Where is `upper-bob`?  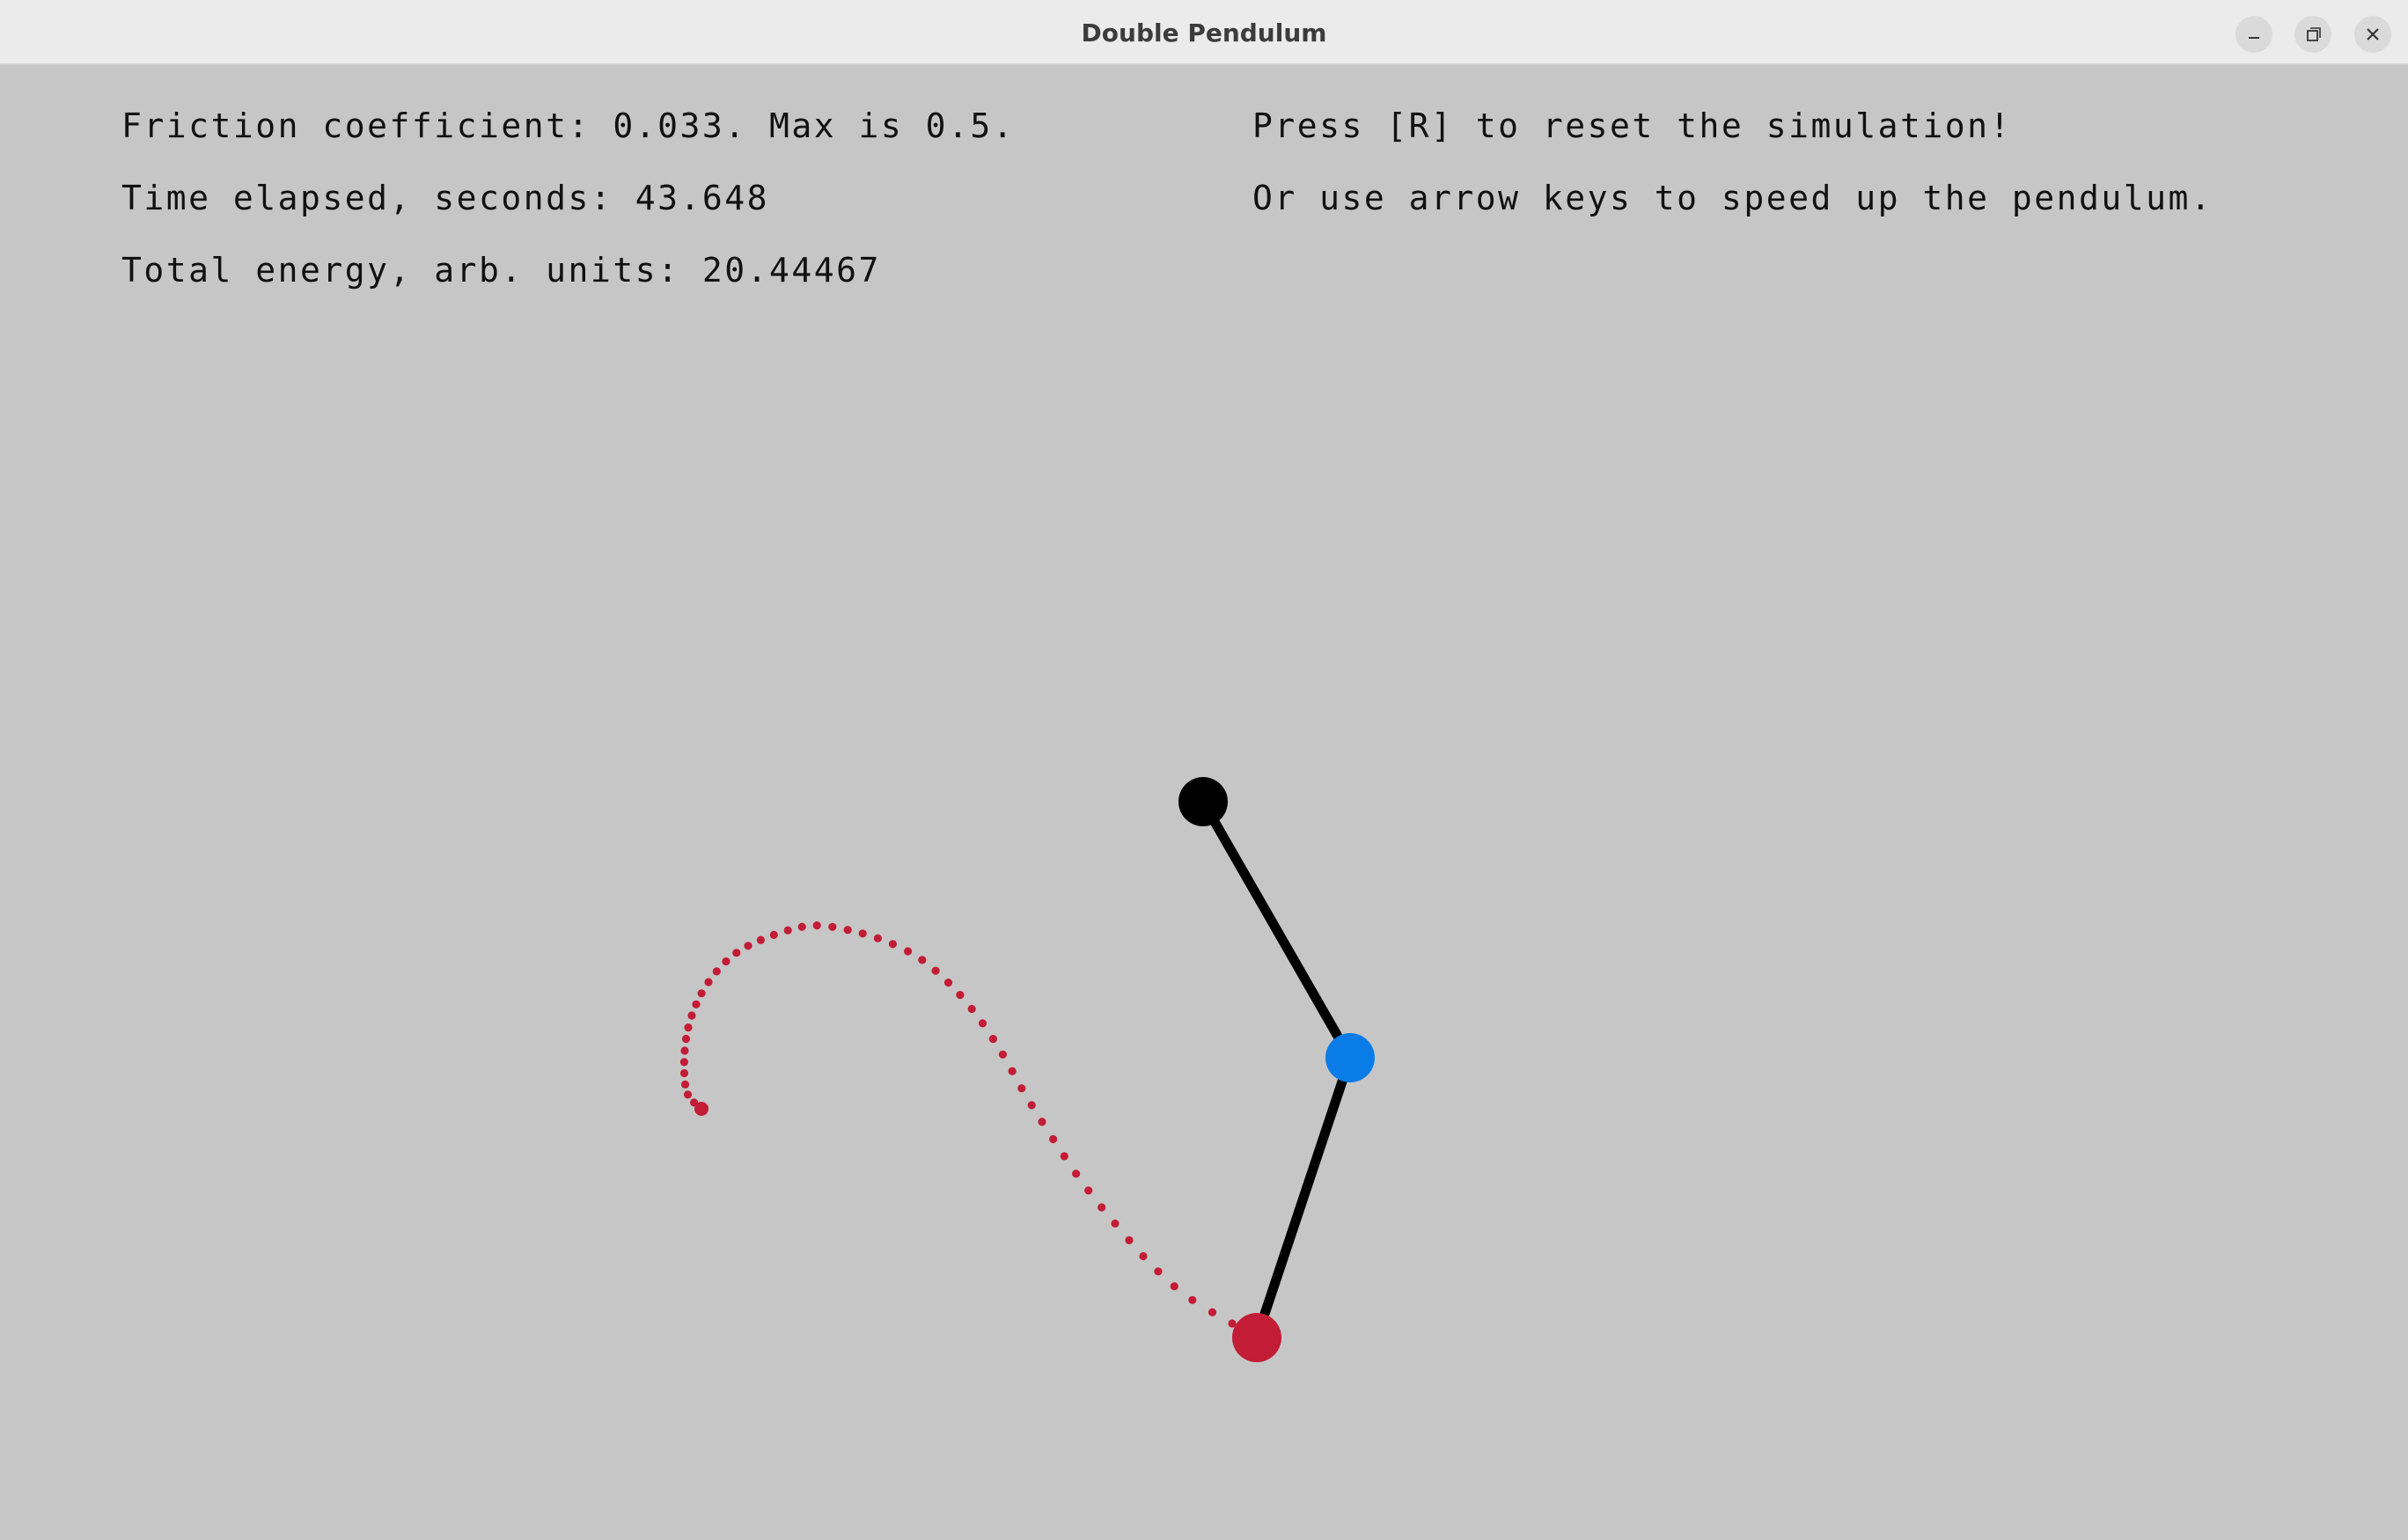 upper-bob is located at coordinates (1350, 1057).